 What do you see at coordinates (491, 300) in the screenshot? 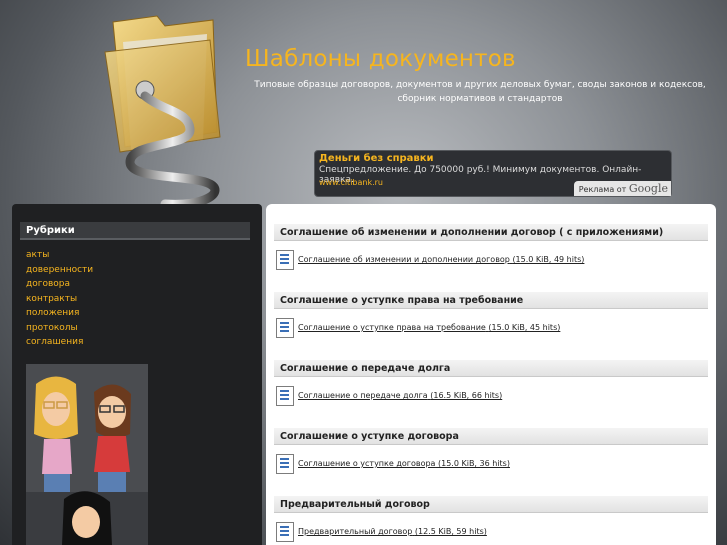
I see `section-title: Соглашение о уступке права на требование` at bounding box center [491, 300].